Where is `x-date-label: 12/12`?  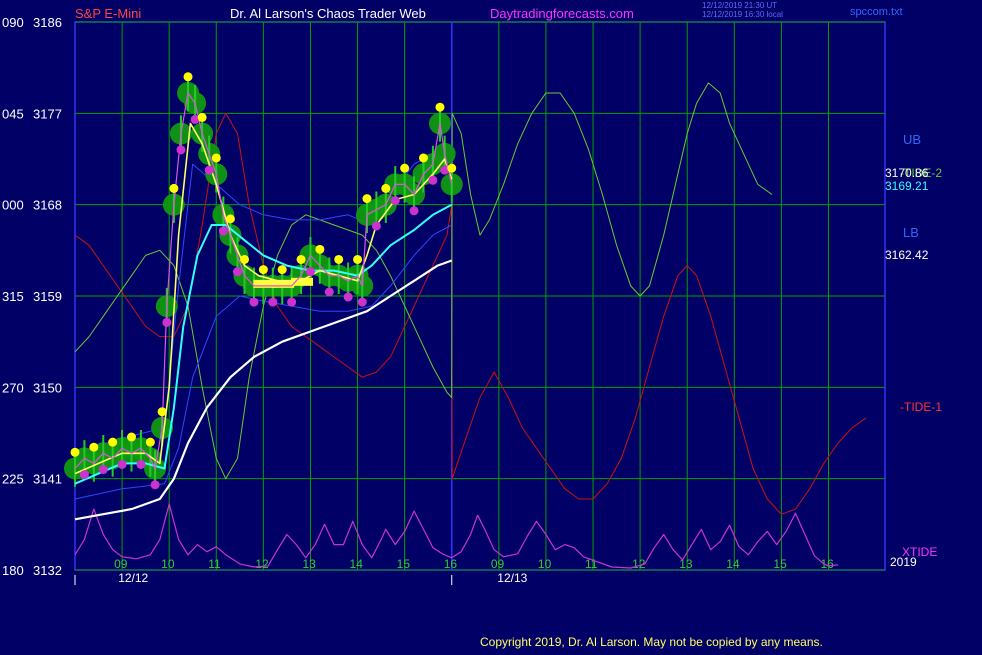 x-date-label: 12/12 is located at coordinates (133, 578).